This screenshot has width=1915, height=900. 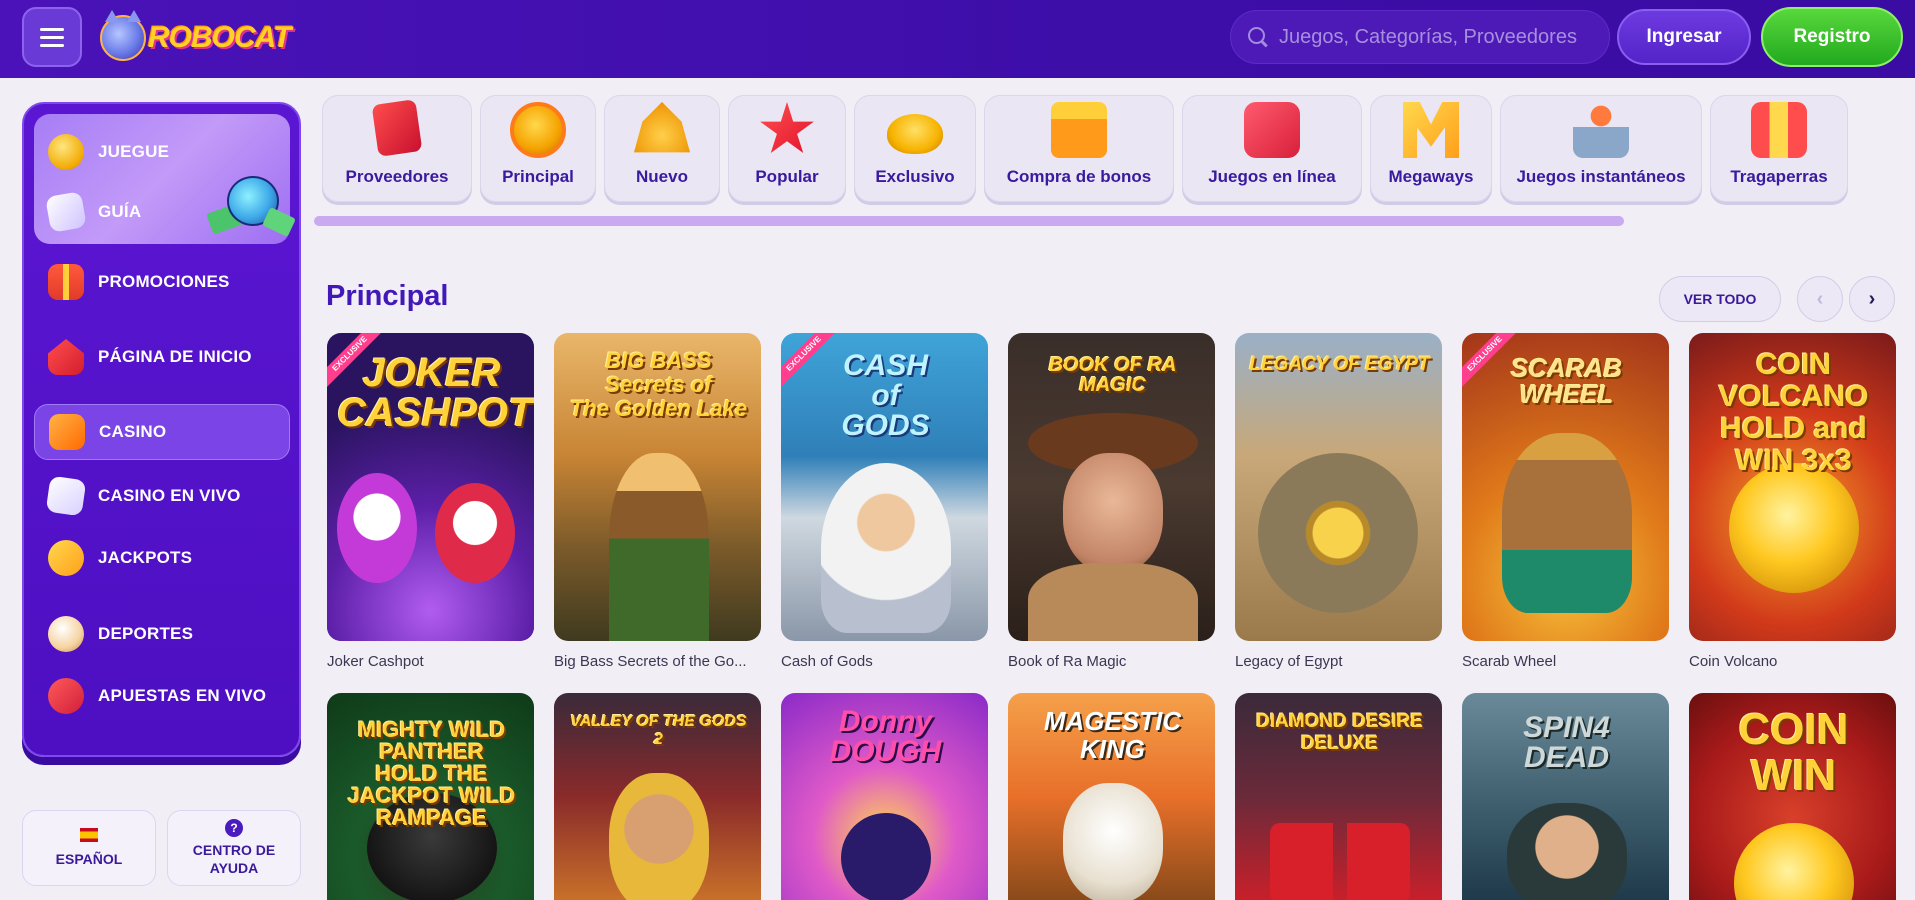 I want to click on tab-juegos-instantaneos: Juegos instantáneos, so click(x=1601, y=148).